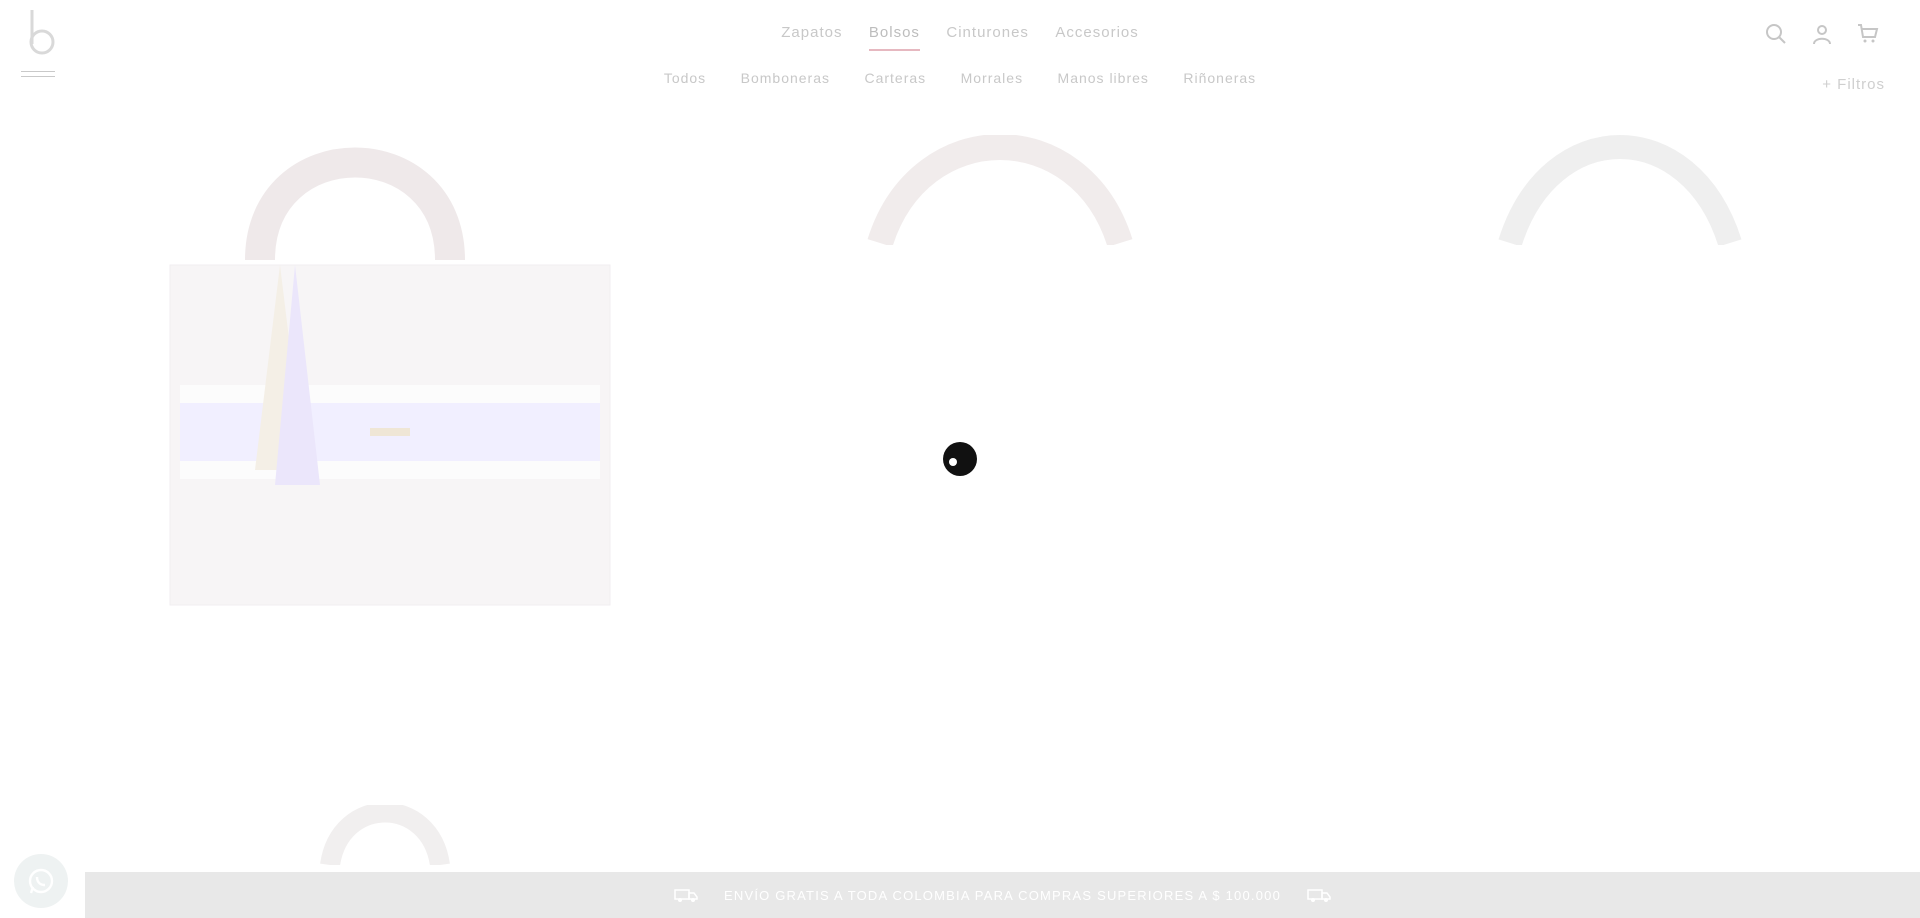 The image size is (1920, 918). Describe the element at coordinates (1868, 34) in the screenshot. I see `cart-icon` at that location.